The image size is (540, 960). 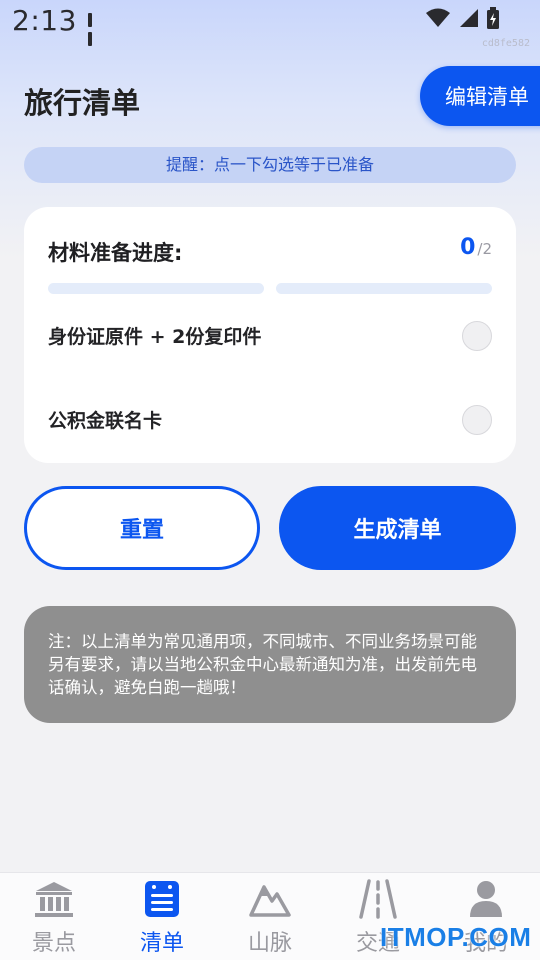 I want to click on status-icons, so click(x=463, y=18).